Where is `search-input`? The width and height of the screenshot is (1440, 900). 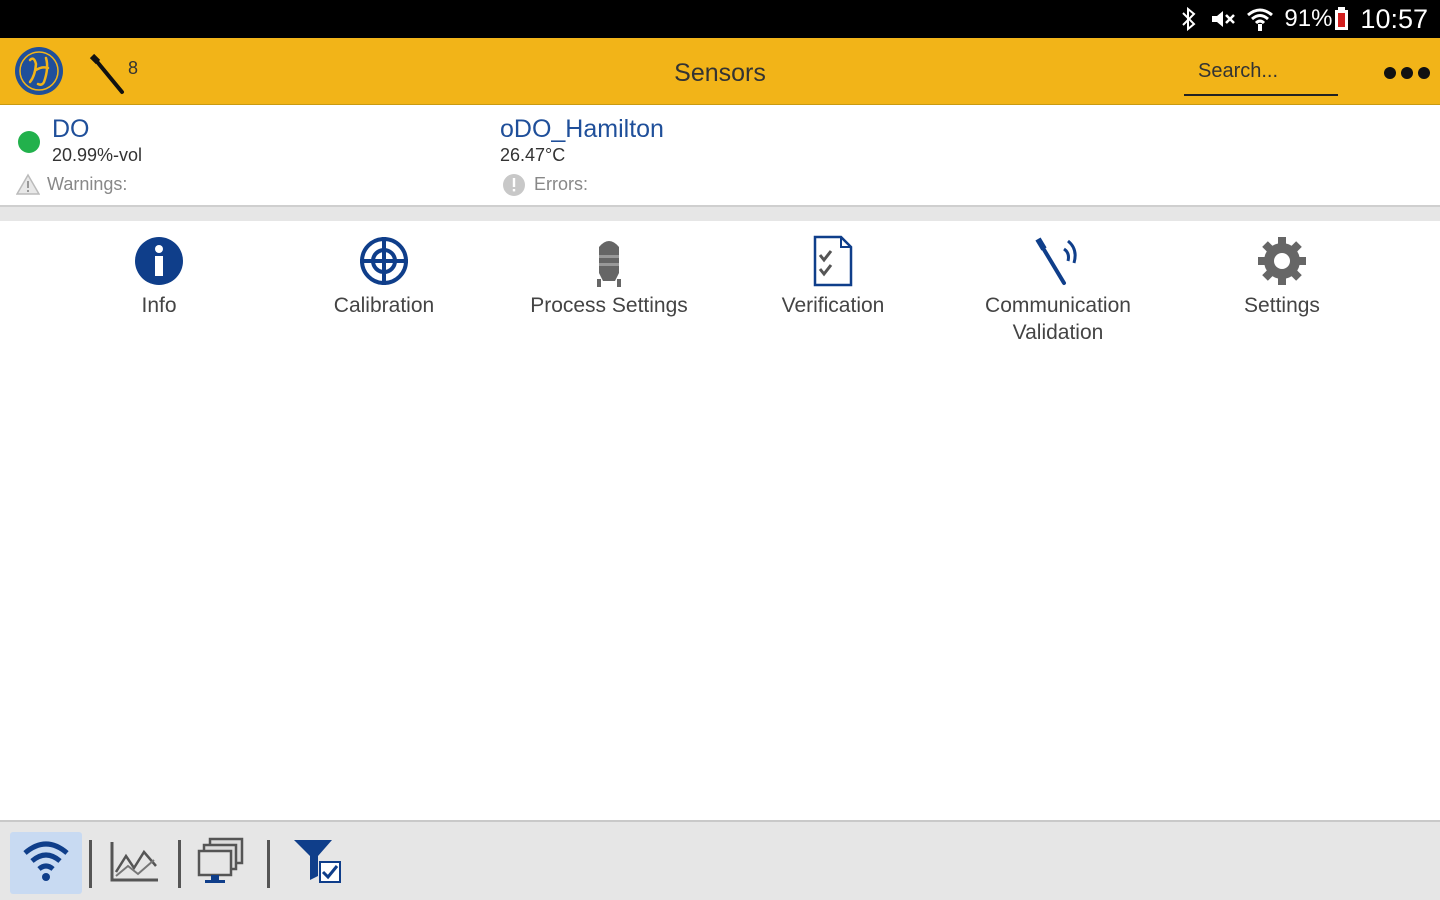 search-input is located at coordinates (1261, 71).